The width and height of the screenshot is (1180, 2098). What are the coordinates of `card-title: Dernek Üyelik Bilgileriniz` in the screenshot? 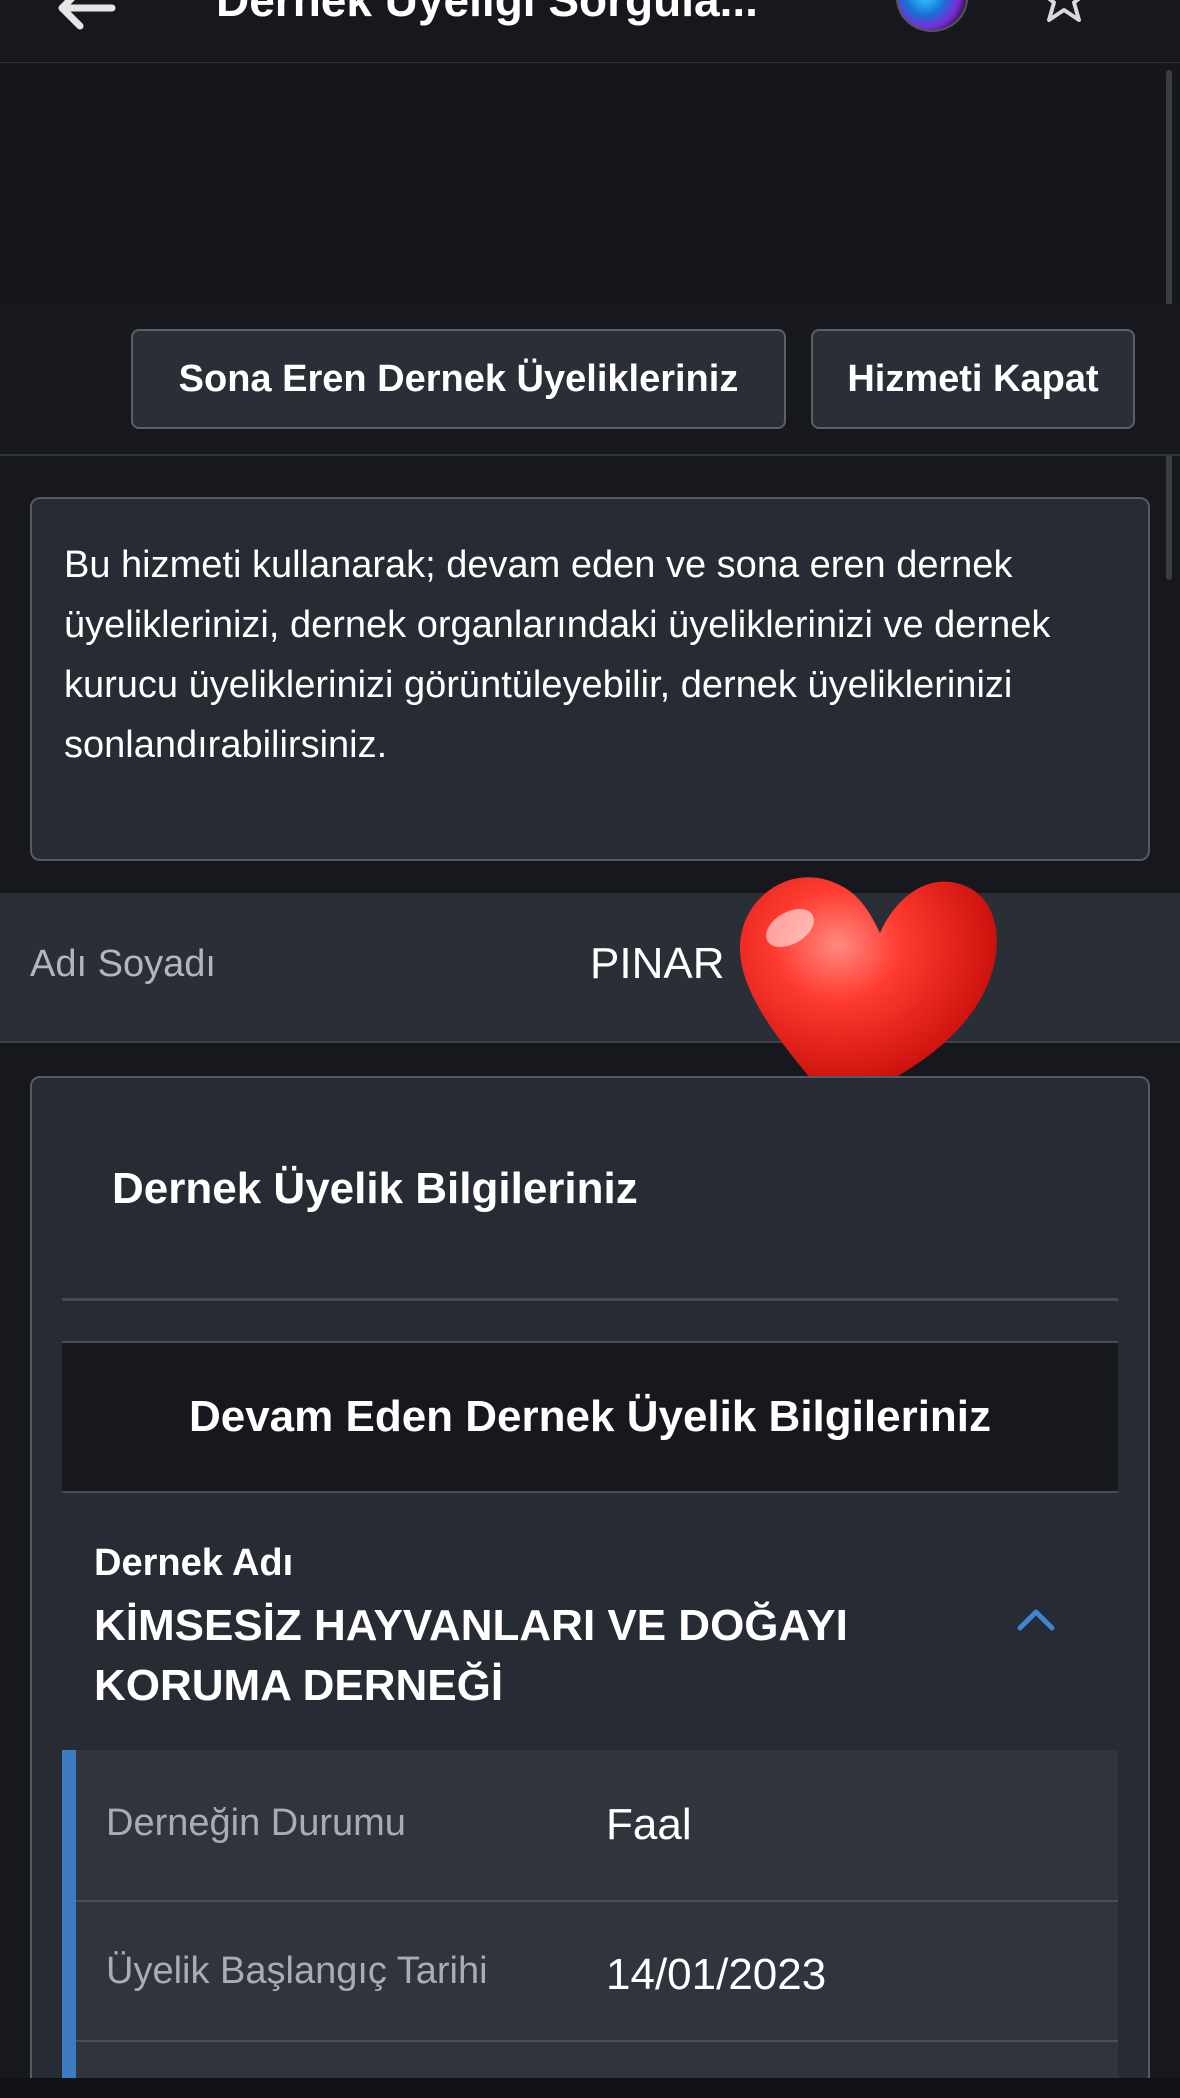 It's located at (375, 1188).